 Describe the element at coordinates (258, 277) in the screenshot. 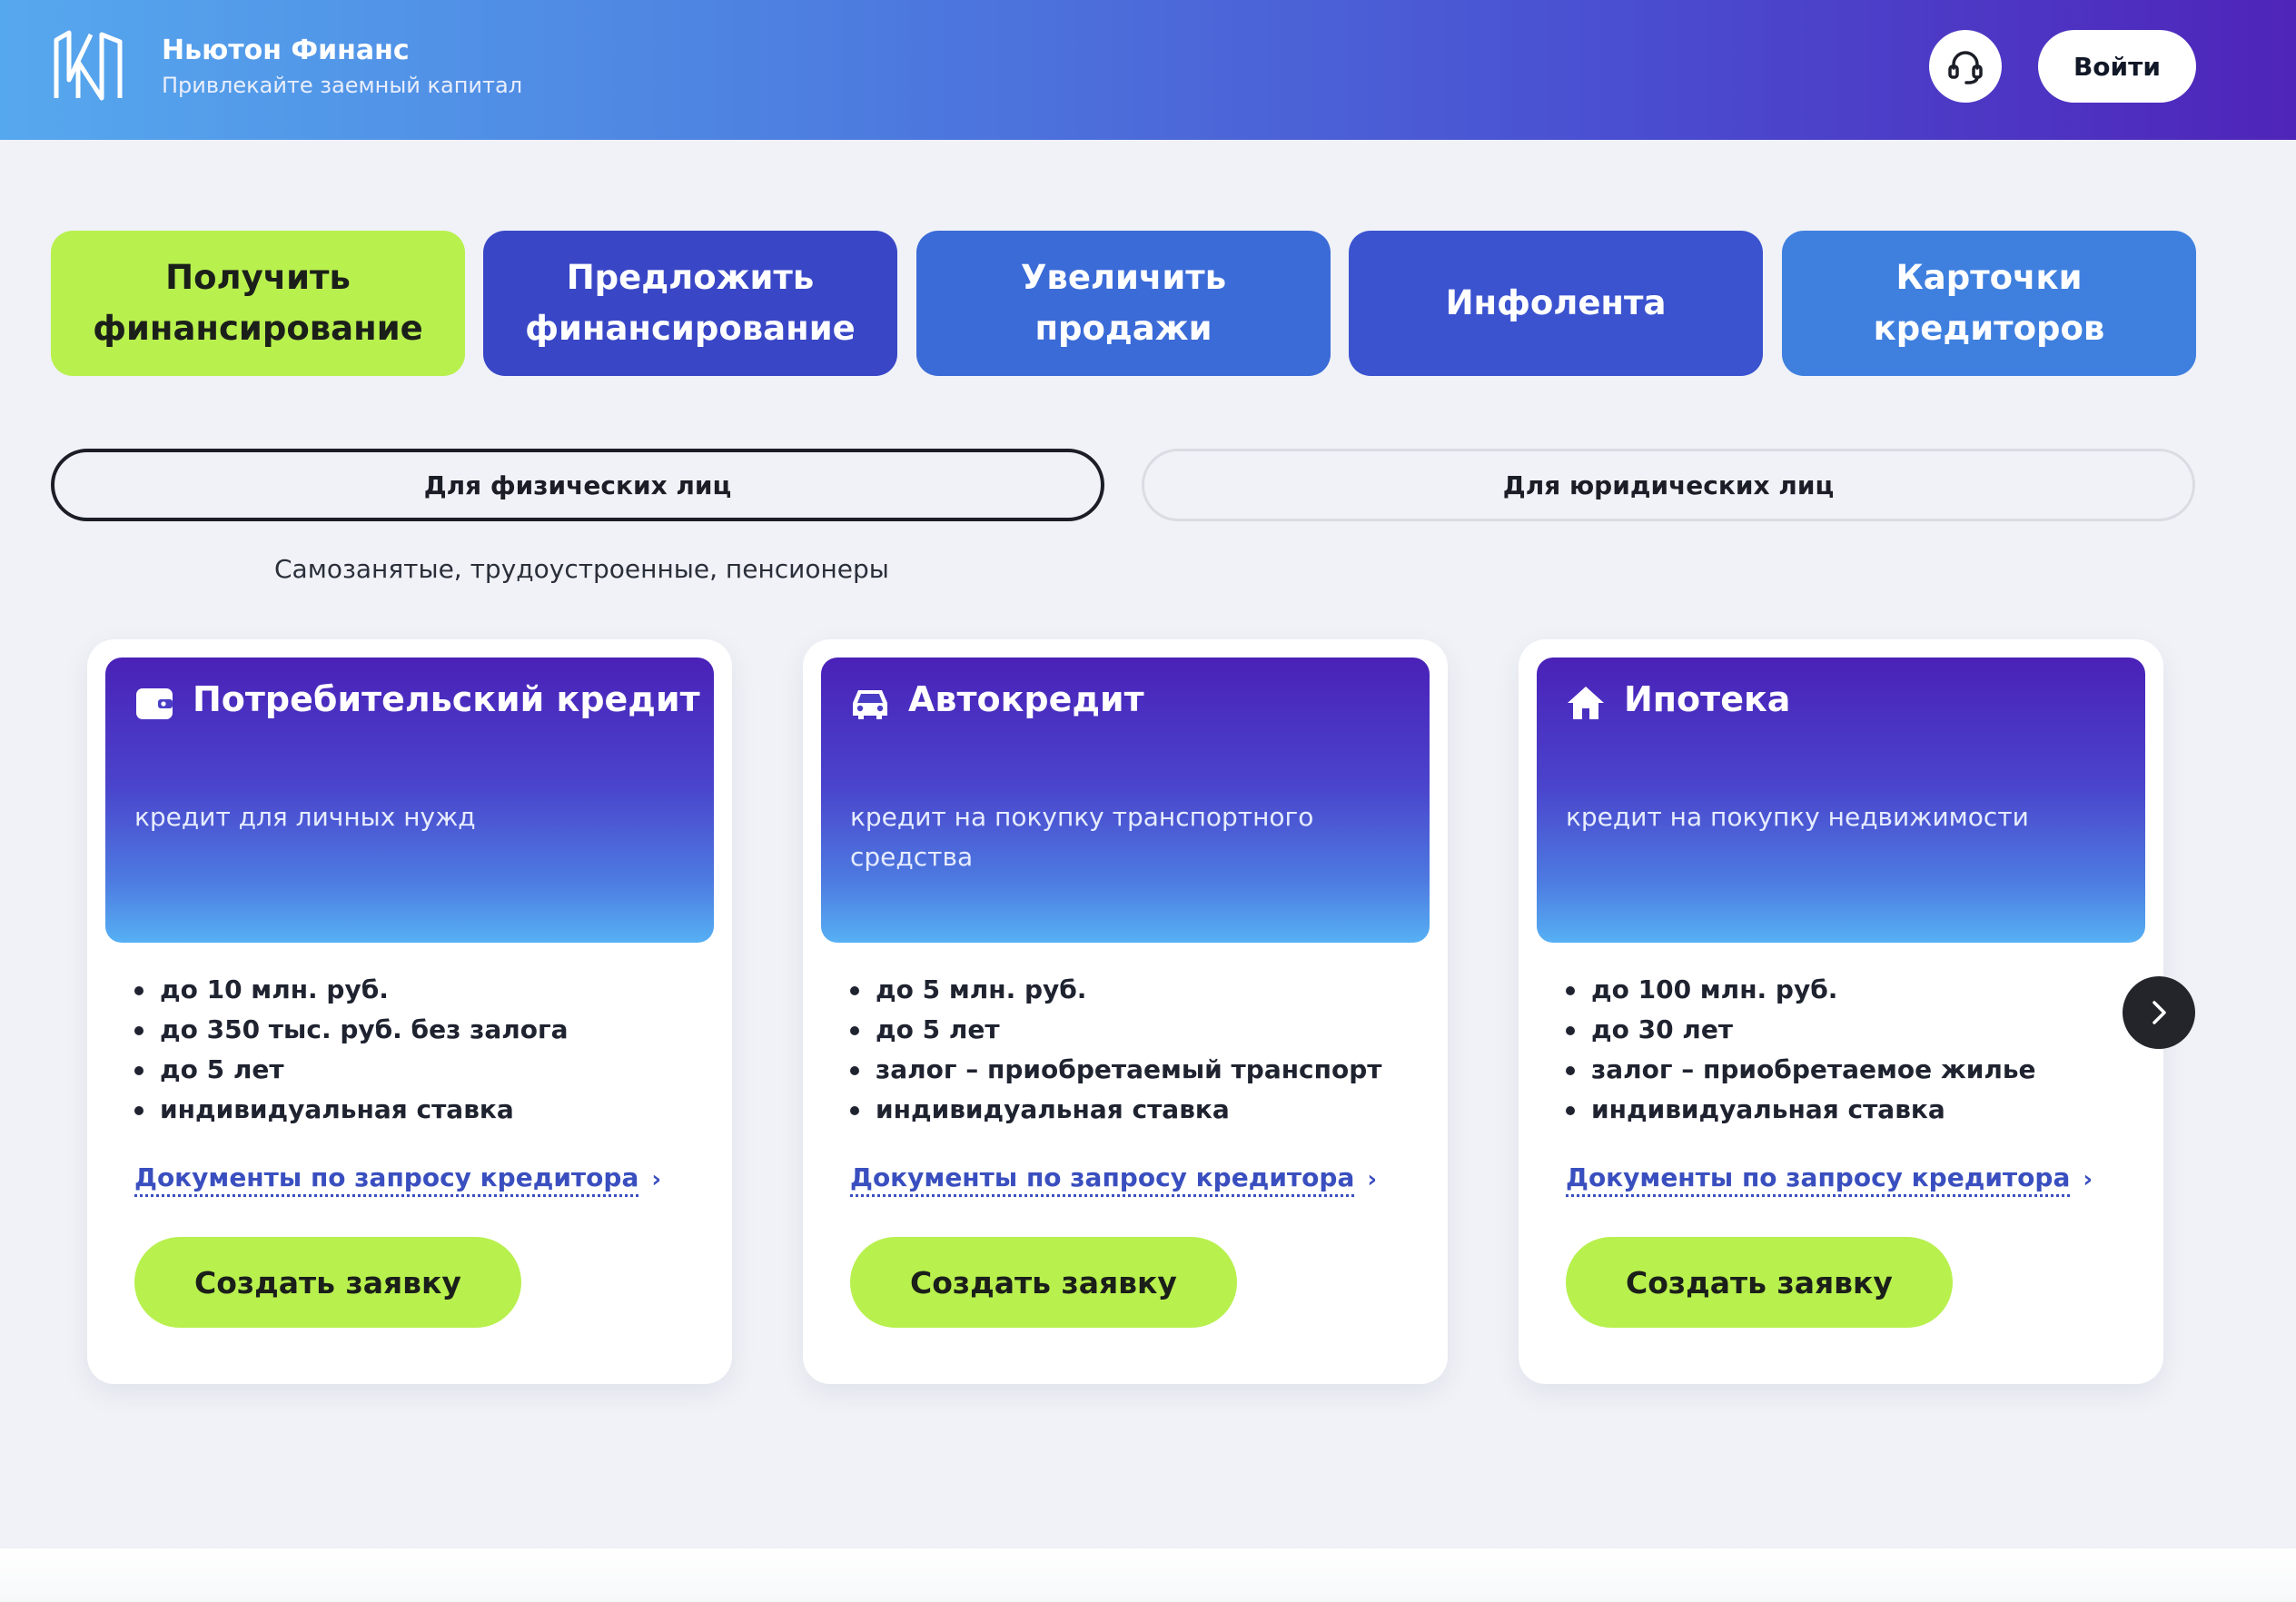

I see `nav-label-line1: Получить` at that location.